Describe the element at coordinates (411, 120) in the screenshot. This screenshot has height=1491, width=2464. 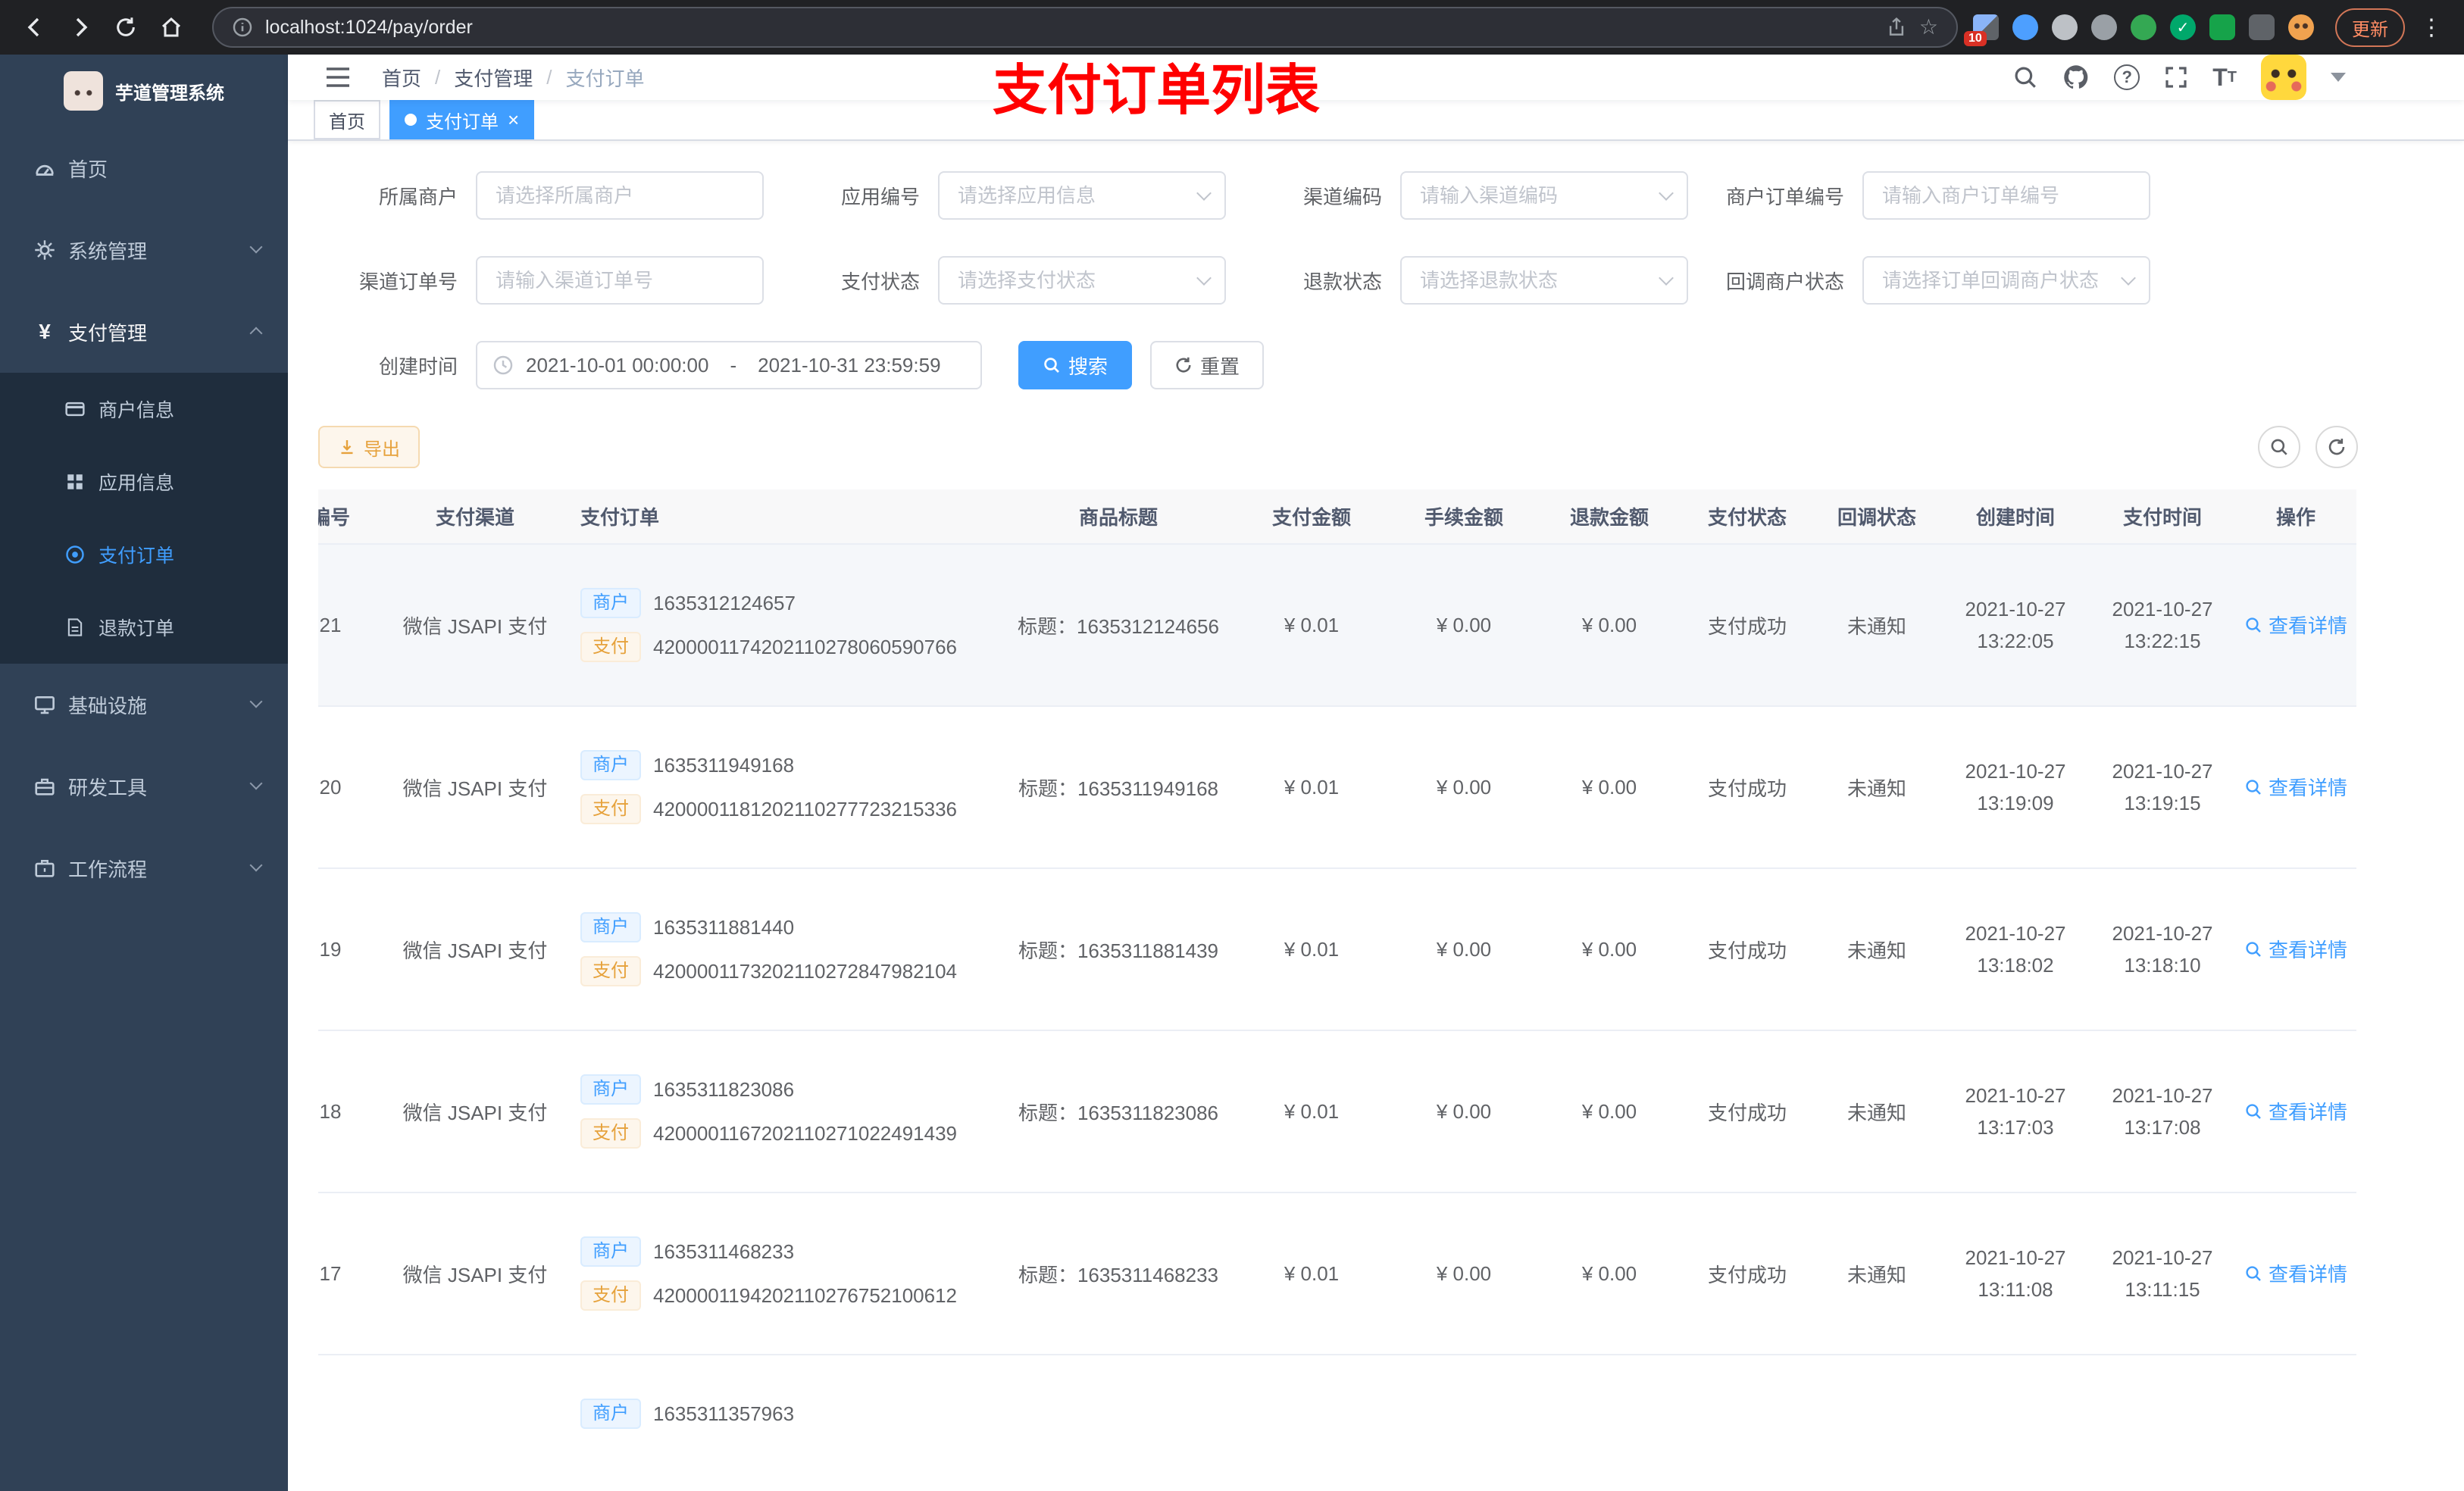
I see `active-dot-icon` at that location.